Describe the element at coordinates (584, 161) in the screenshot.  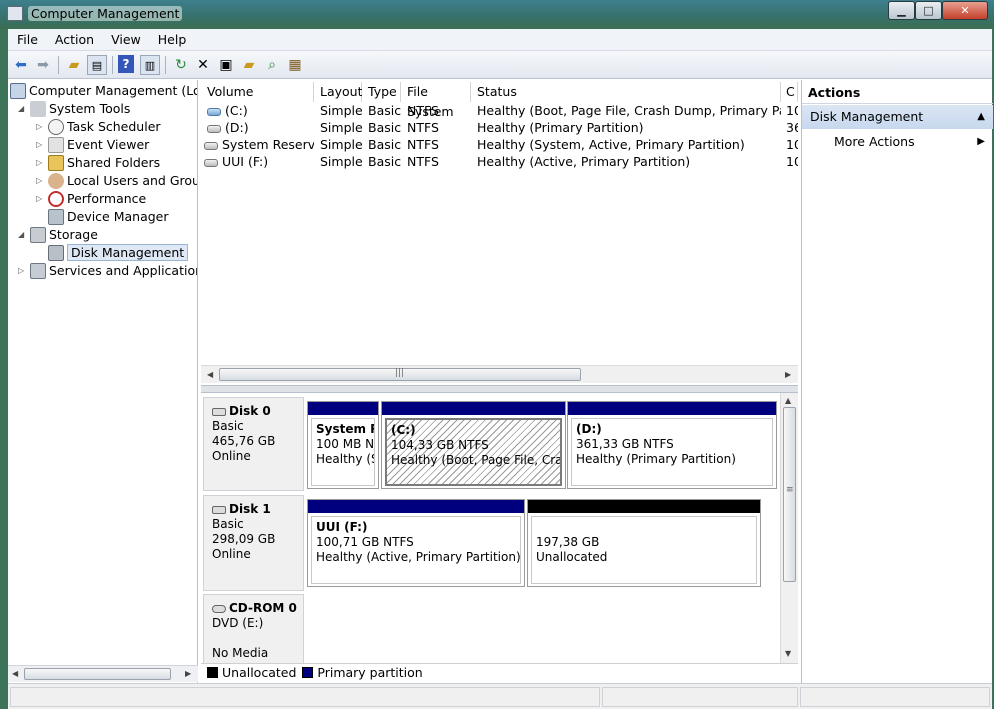
I see `cell-status: Healthy (Active, Primary Partition)` at that location.